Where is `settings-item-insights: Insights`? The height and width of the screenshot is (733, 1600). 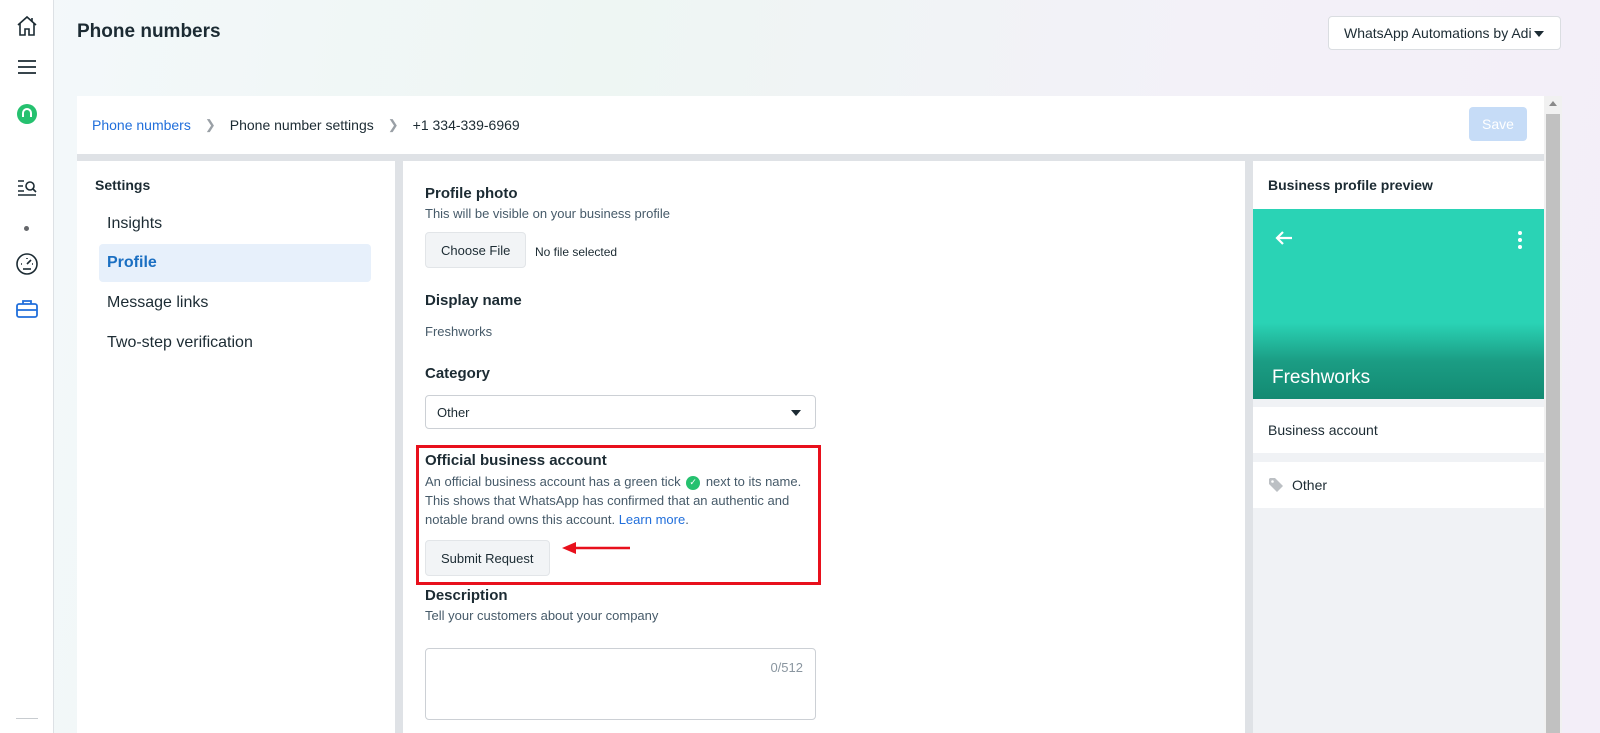
settings-item-insights: Insights is located at coordinates (235, 224).